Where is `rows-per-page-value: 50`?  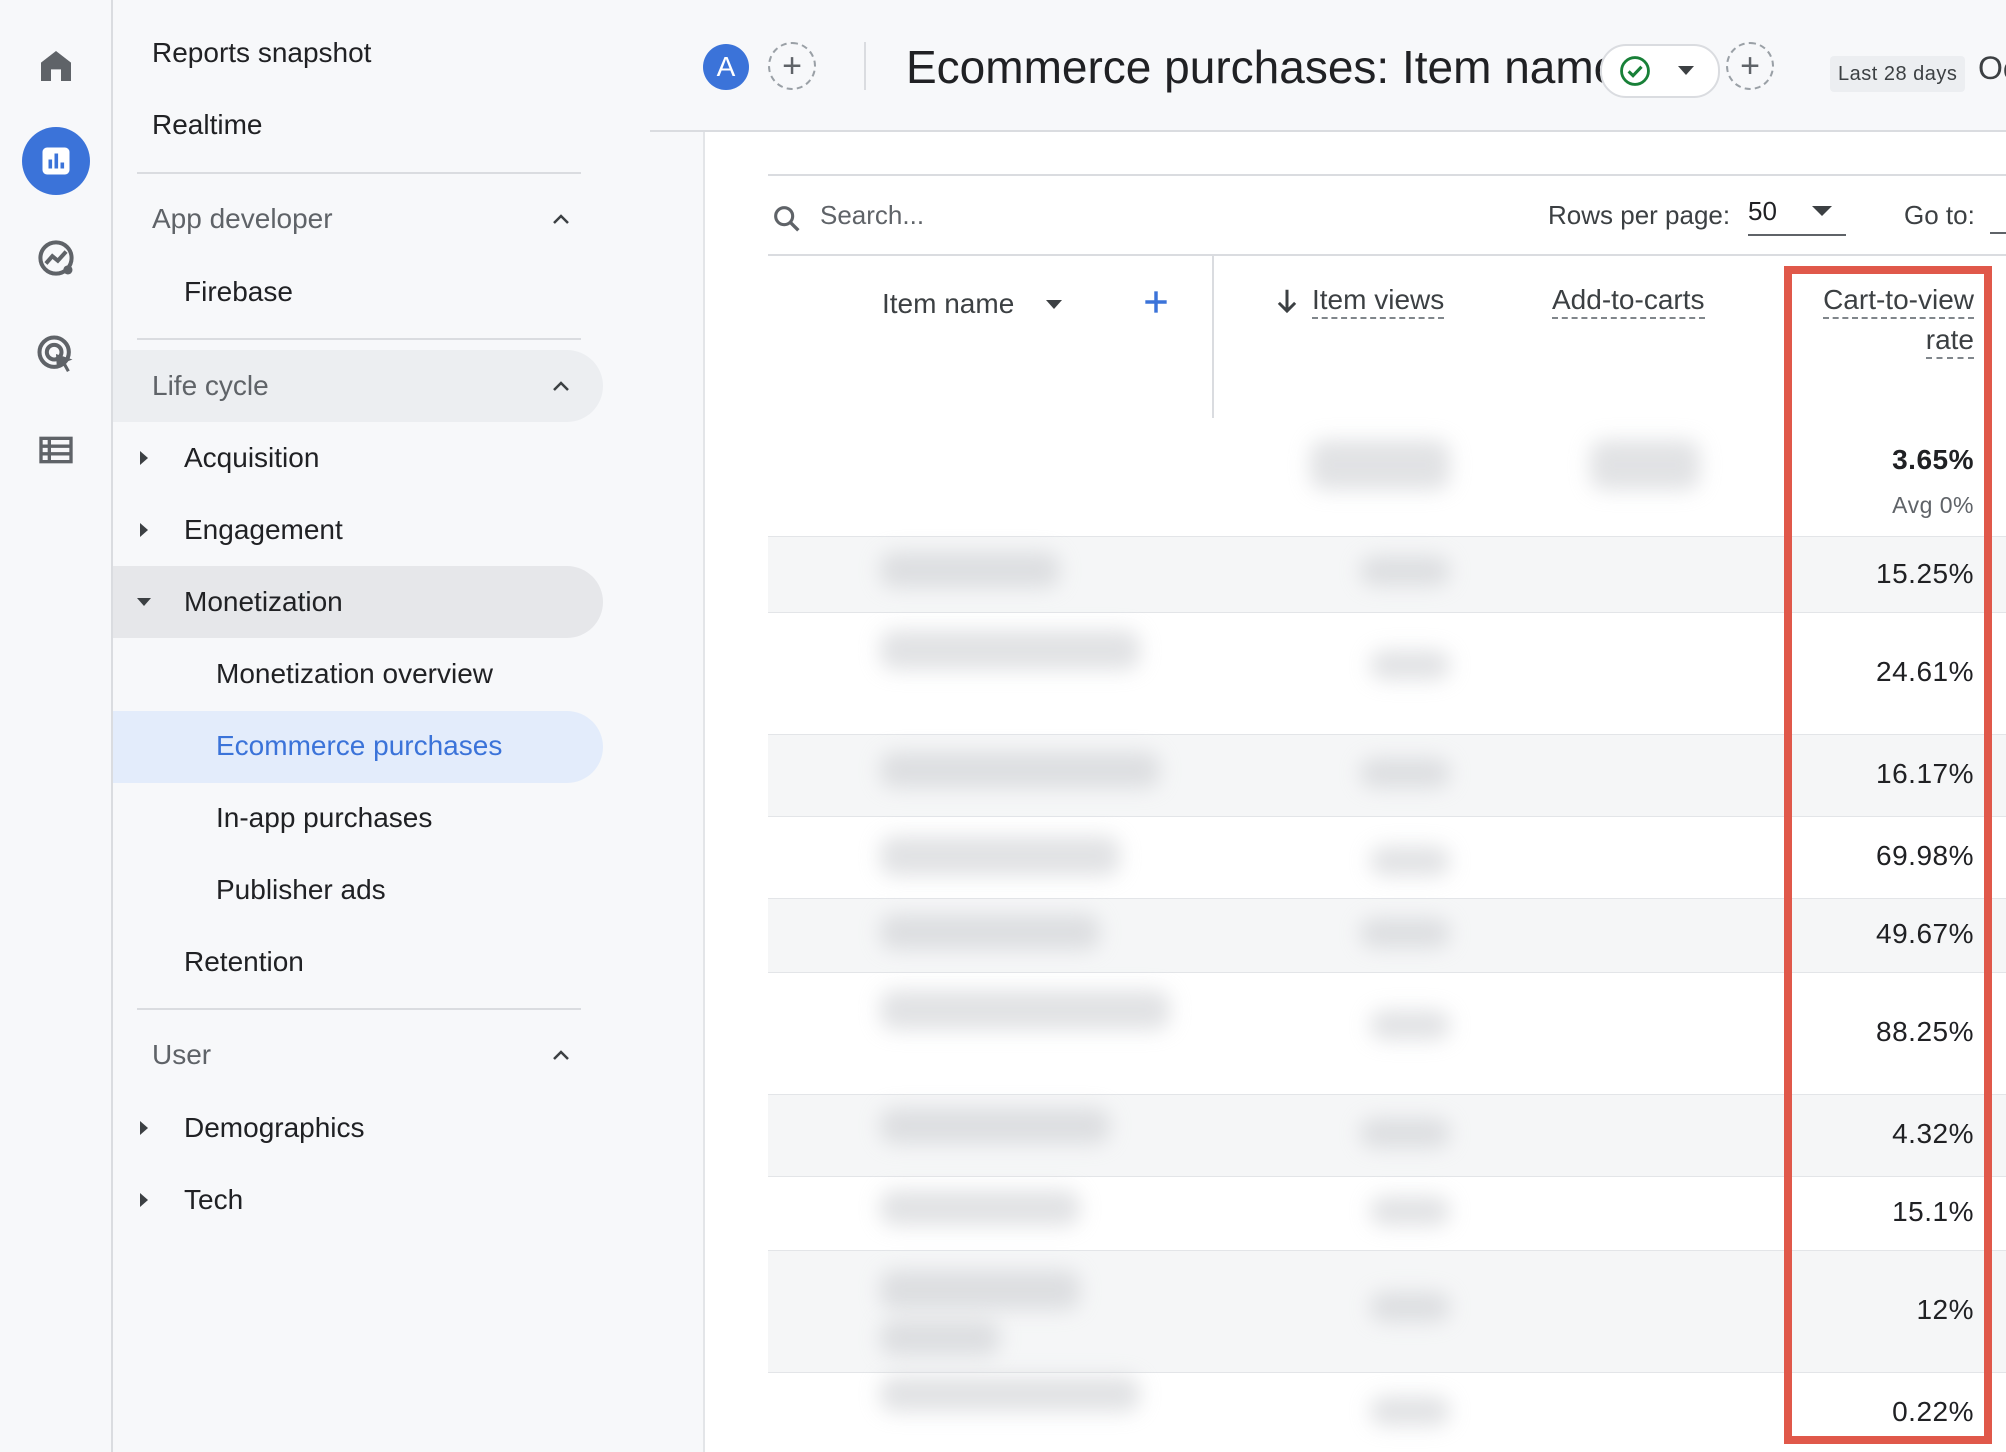 rows-per-page-value: 50 is located at coordinates (1762, 211).